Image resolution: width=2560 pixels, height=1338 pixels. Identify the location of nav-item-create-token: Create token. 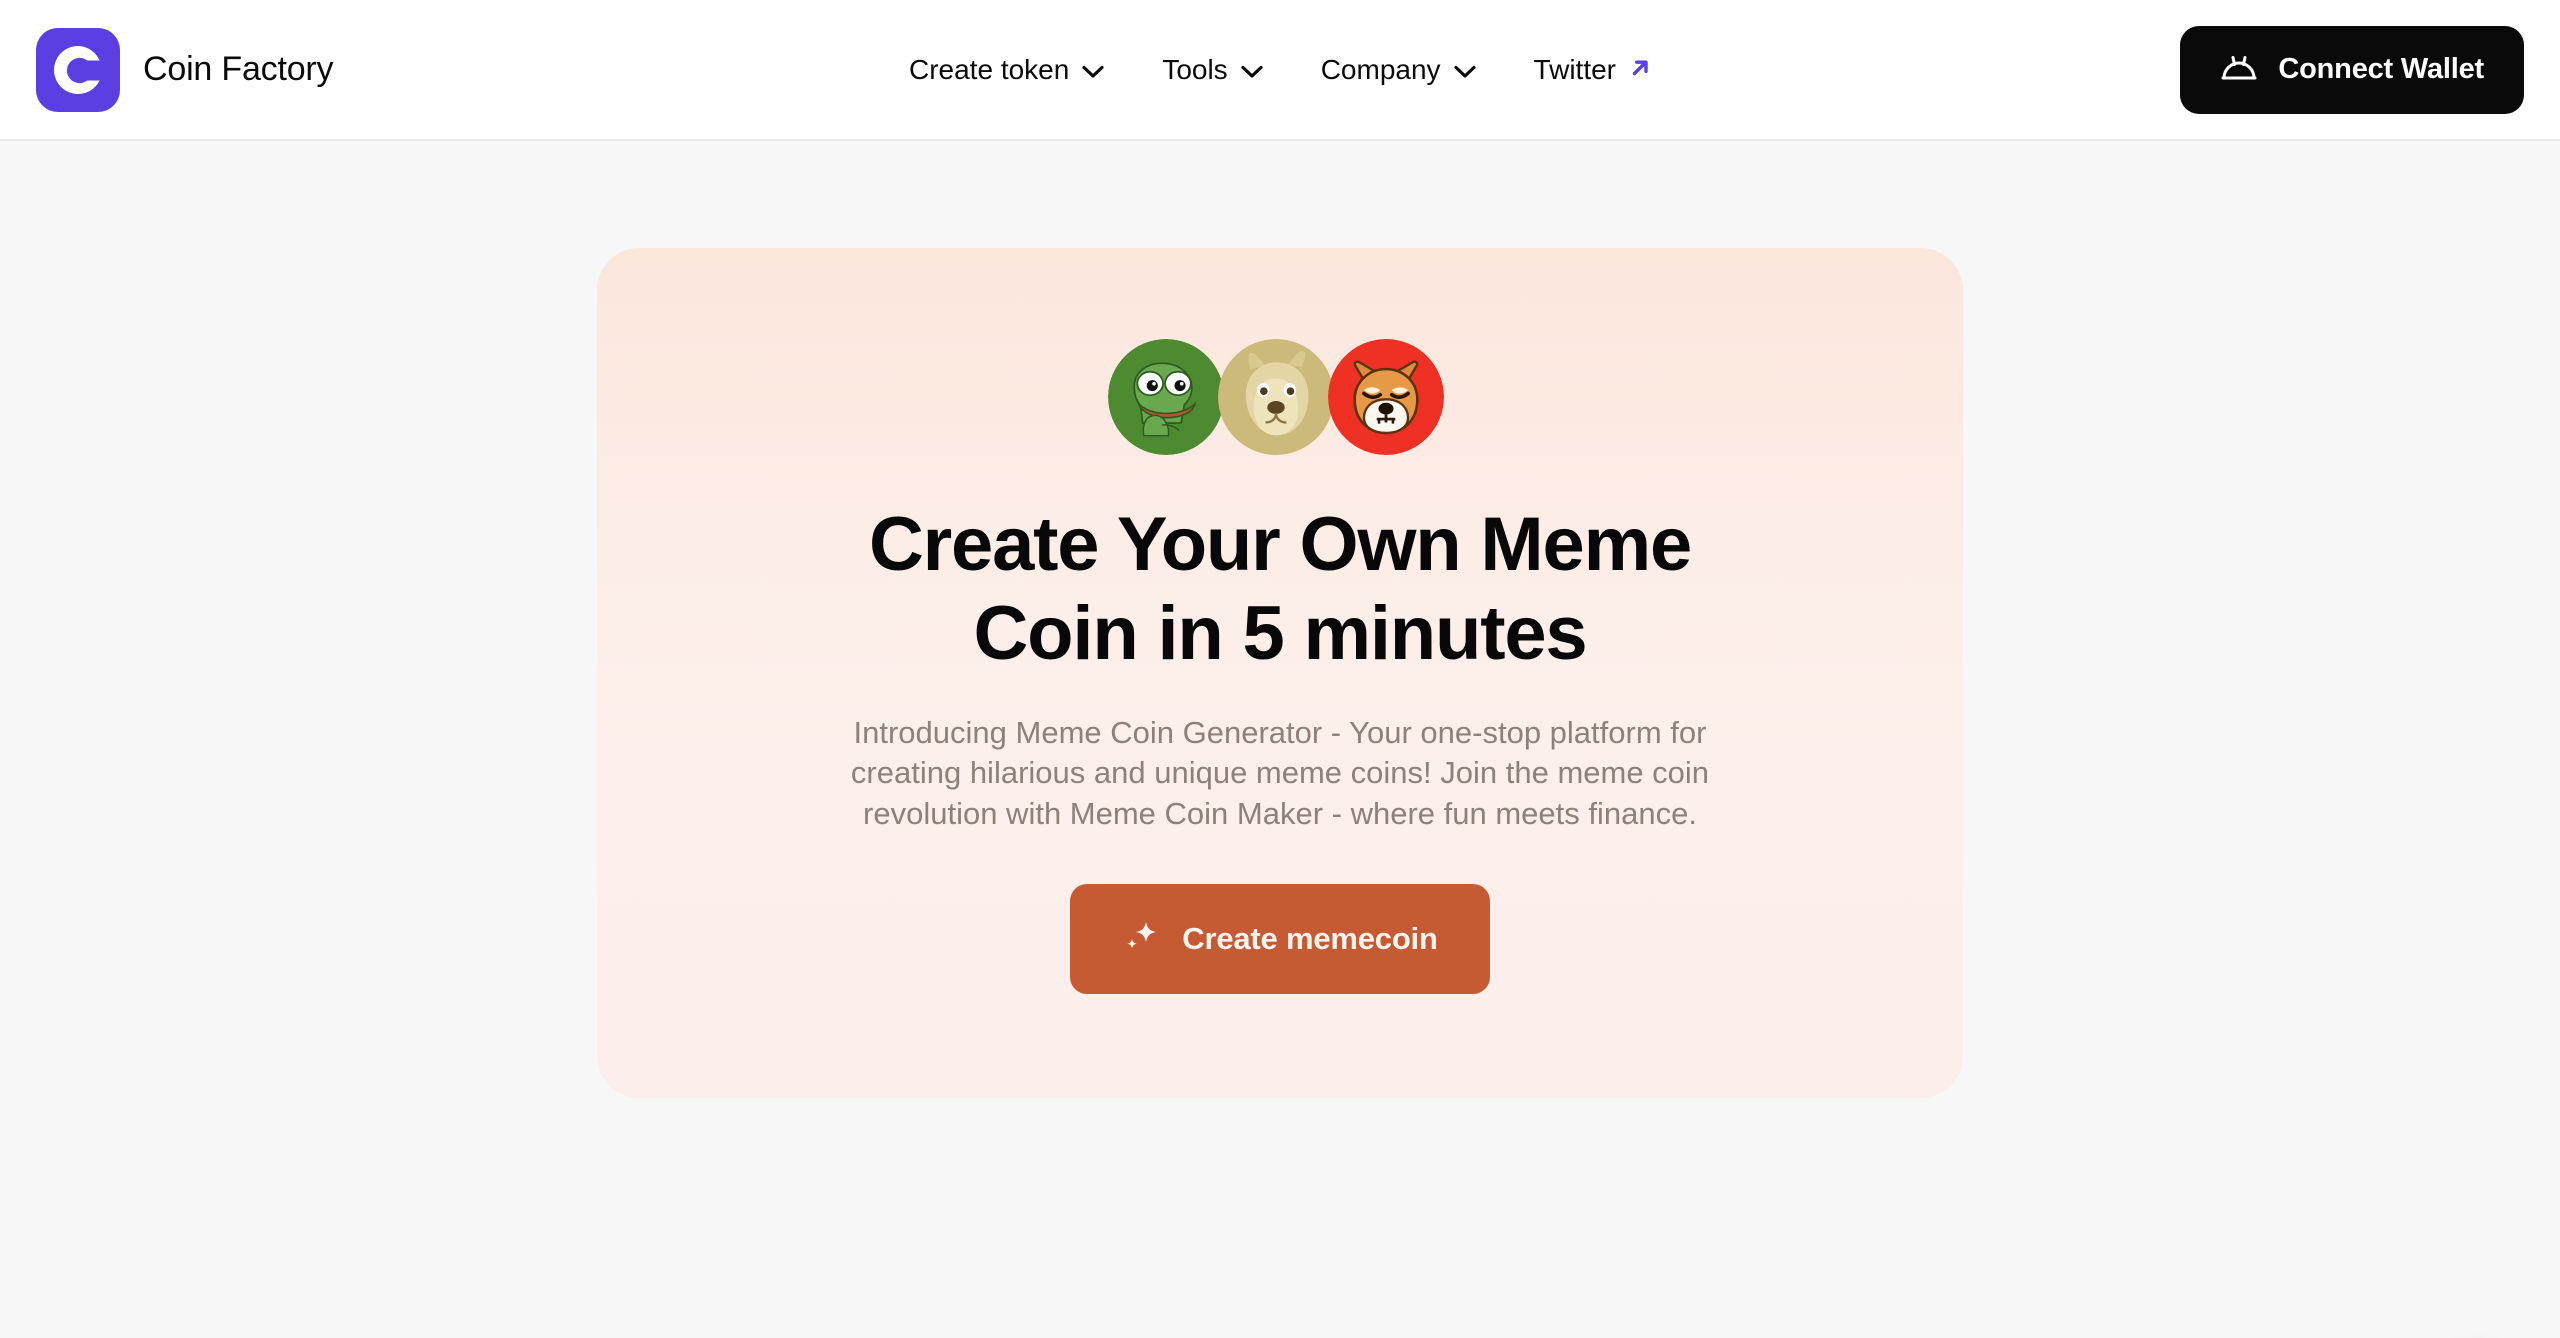
(1006, 70).